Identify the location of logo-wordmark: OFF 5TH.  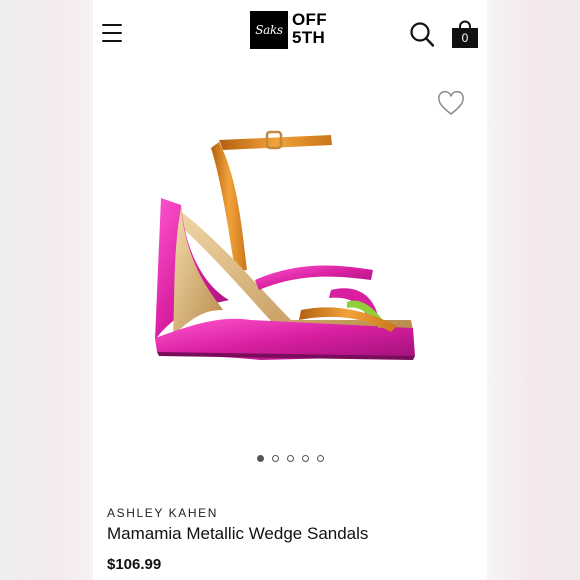
(313, 29).